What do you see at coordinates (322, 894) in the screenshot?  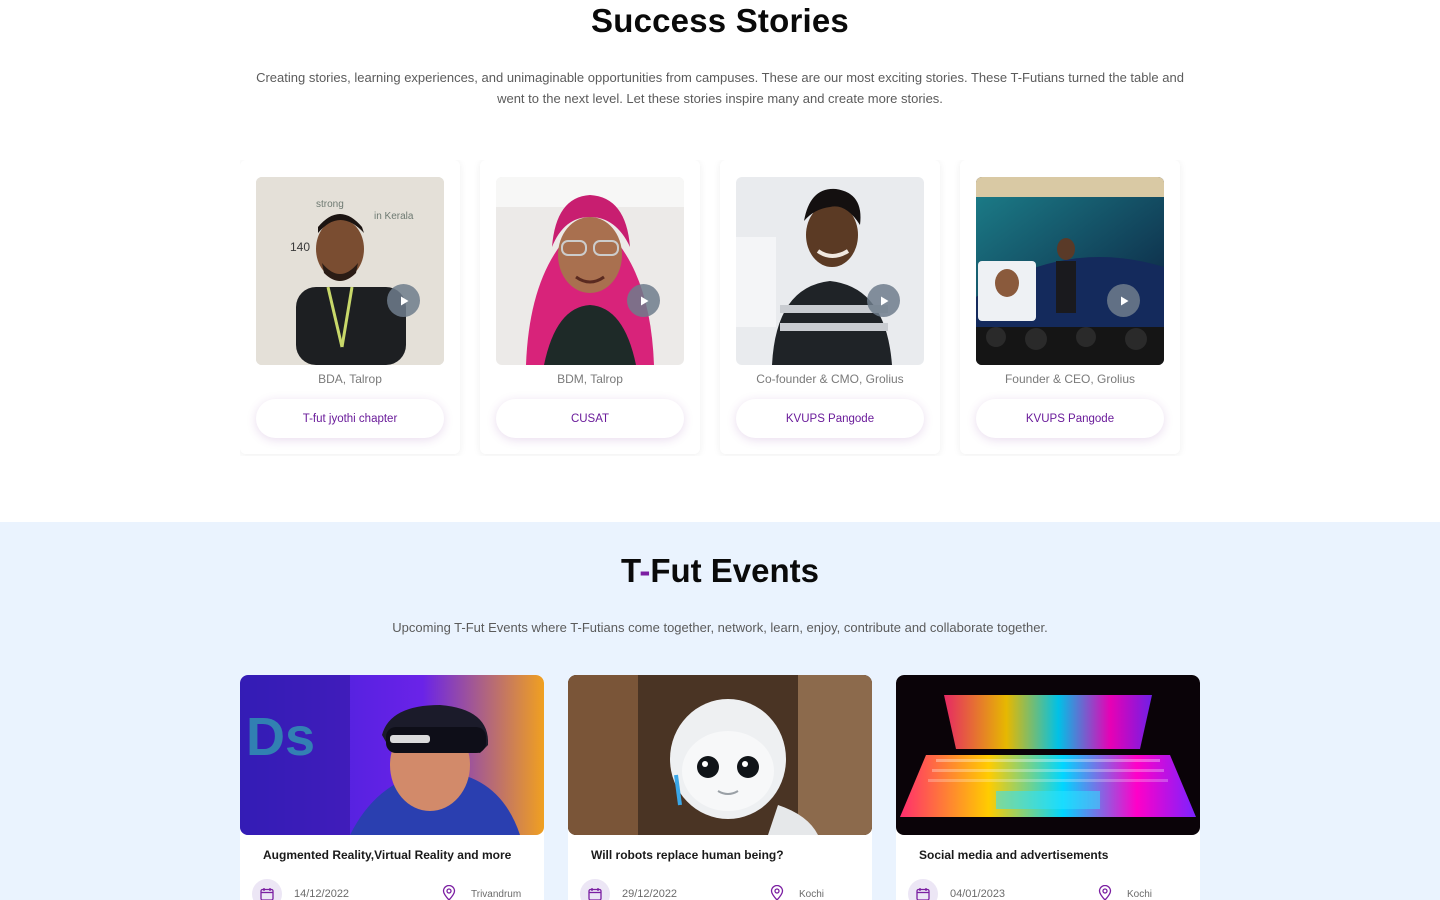 I see `event-date: 14/12/2022` at bounding box center [322, 894].